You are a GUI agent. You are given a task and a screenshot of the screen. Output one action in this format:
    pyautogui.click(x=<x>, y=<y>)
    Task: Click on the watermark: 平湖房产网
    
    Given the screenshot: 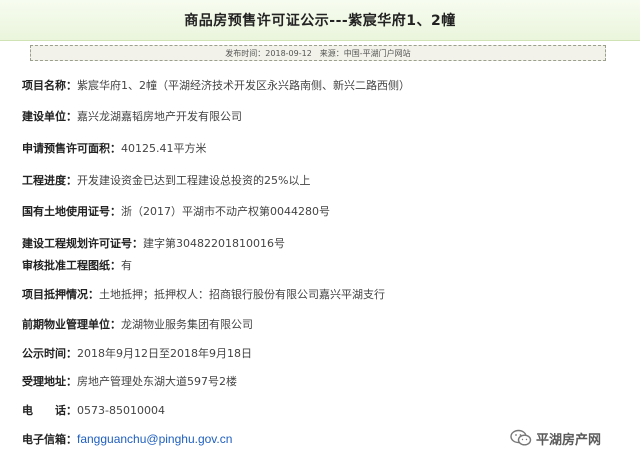 What is the action you would take?
    pyautogui.click(x=572, y=438)
    